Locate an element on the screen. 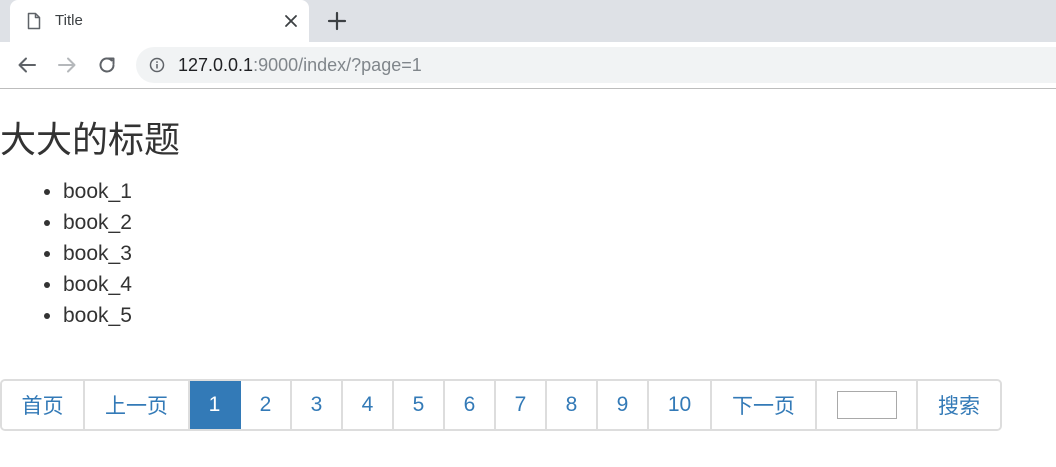  browser-tab: Title is located at coordinates (159, 21).